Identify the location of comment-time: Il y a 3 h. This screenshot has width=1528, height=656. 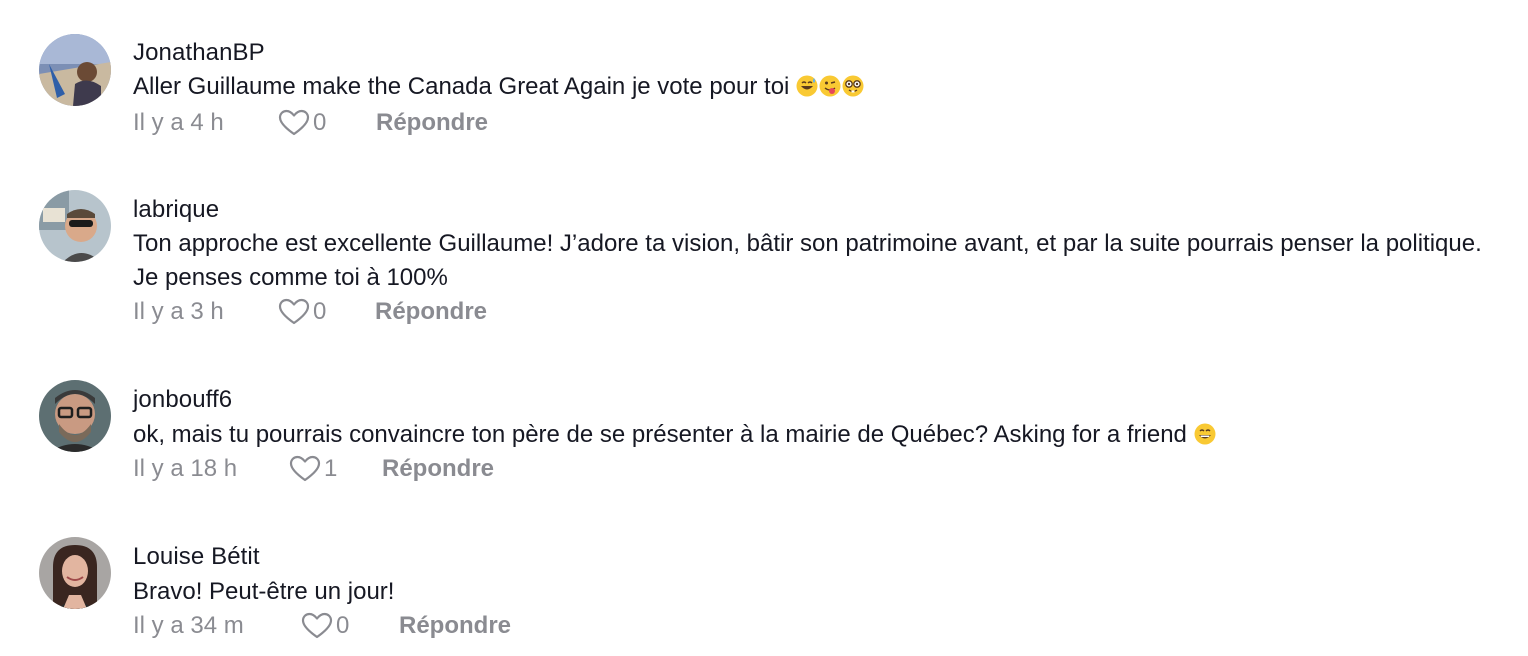
(178, 311).